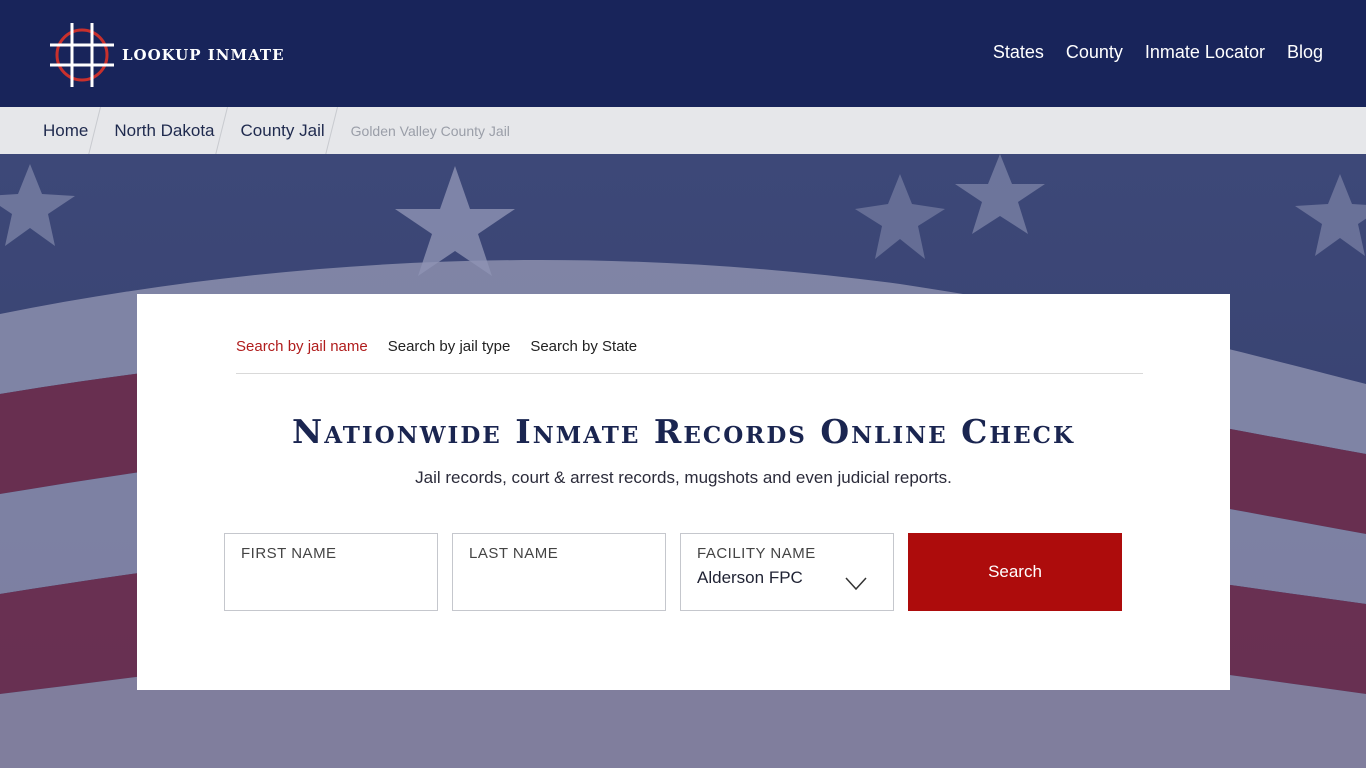  I want to click on site-logo: LOOKUP INMATE, so click(166, 55).